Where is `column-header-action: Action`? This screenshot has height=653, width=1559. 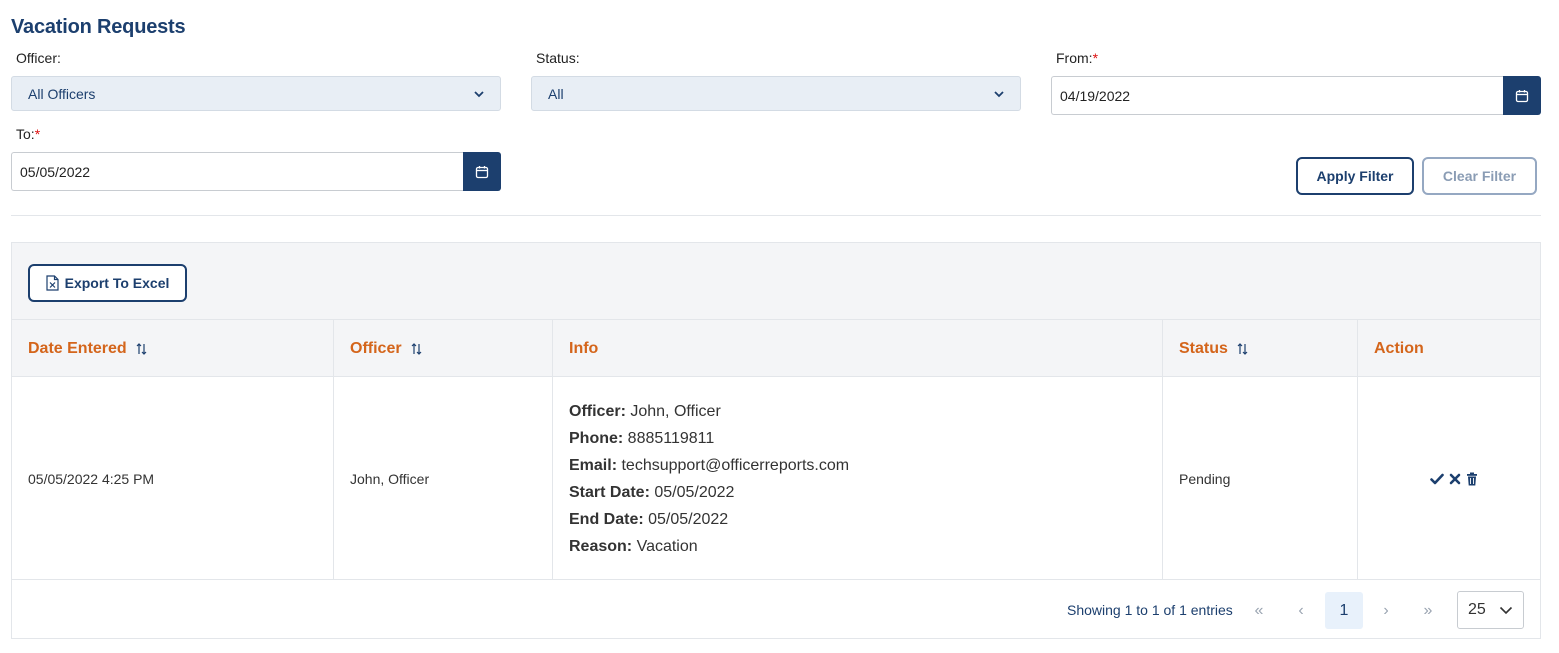 column-header-action: Action is located at coordinates (1449, 348).